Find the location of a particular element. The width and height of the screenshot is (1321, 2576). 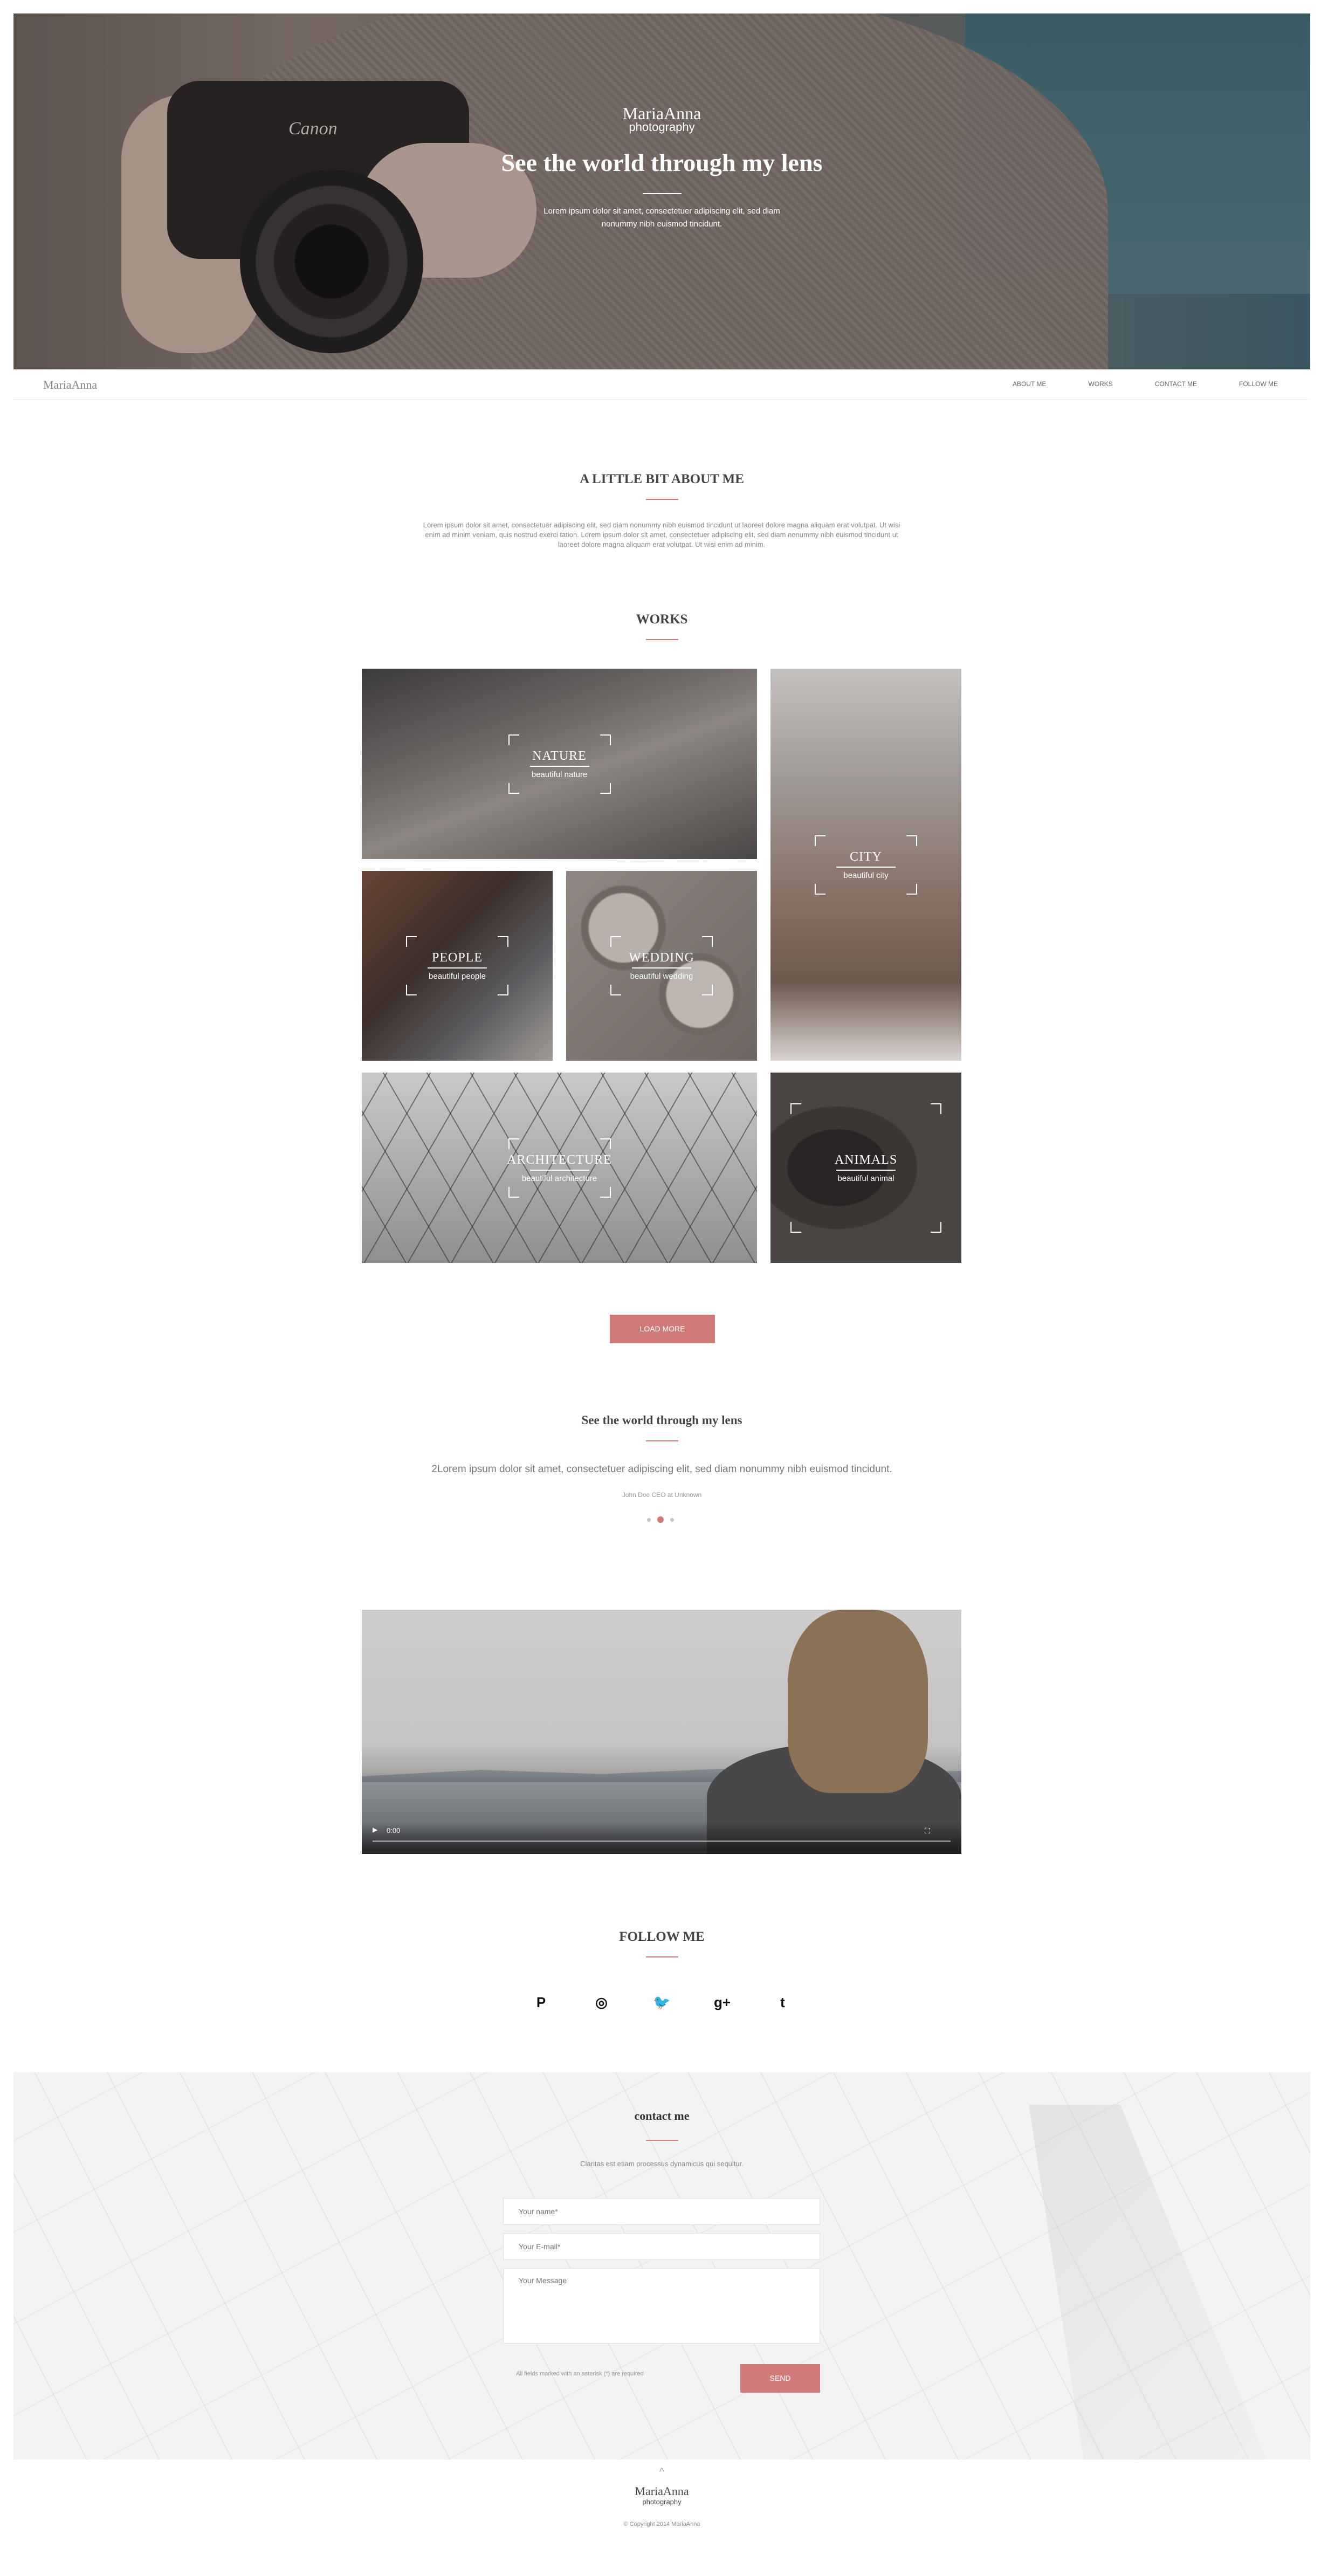

nav-menu: ABOUT ME WORKS CONTACT ME FOLLOW ME is located at coordinates (1125, 384).